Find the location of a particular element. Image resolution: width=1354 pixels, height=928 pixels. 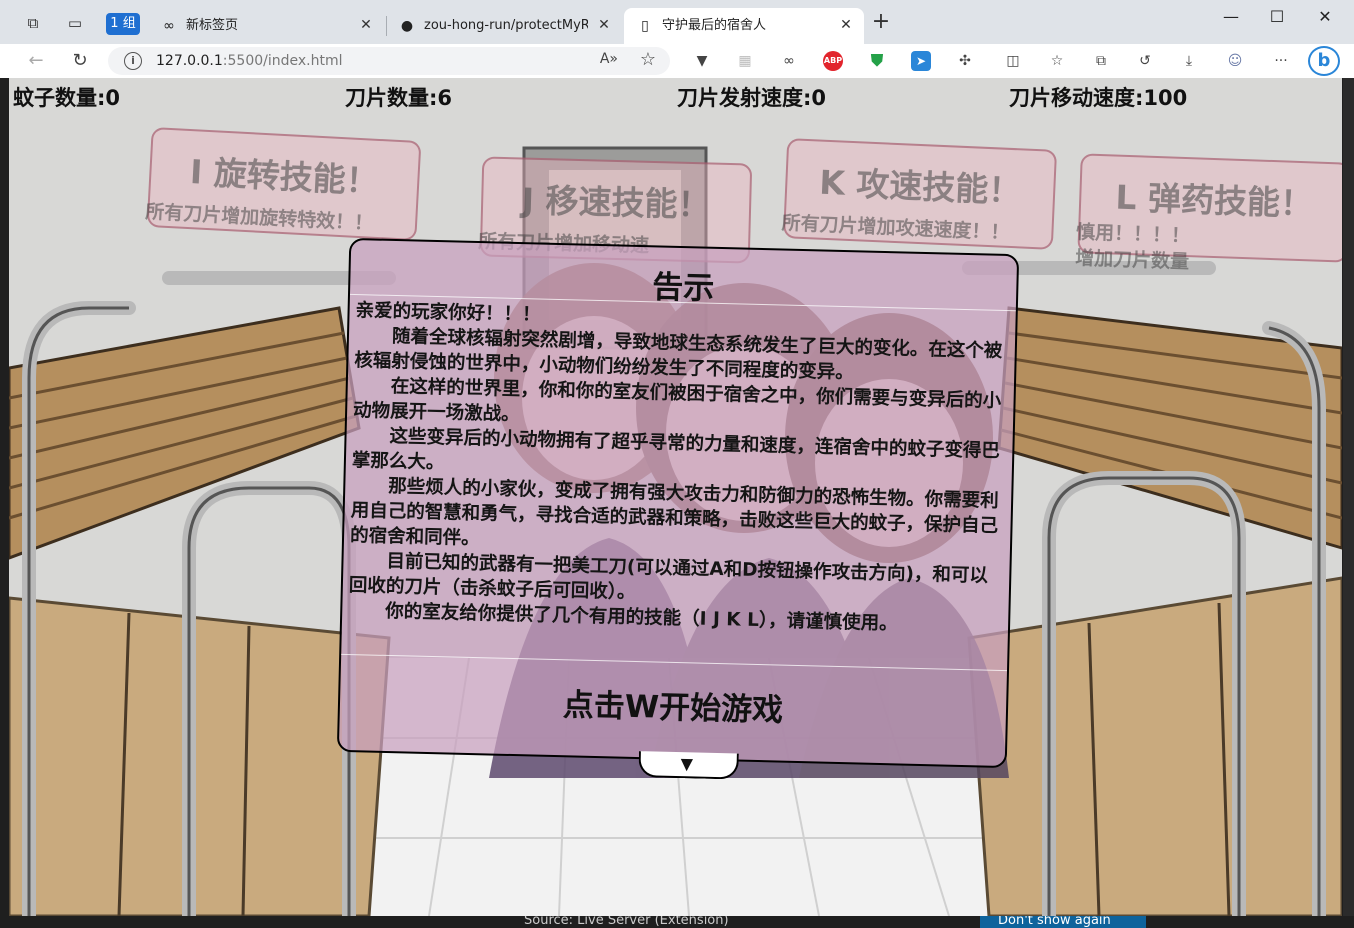

copilot-icon: b is located at coordinates (1324, 61).